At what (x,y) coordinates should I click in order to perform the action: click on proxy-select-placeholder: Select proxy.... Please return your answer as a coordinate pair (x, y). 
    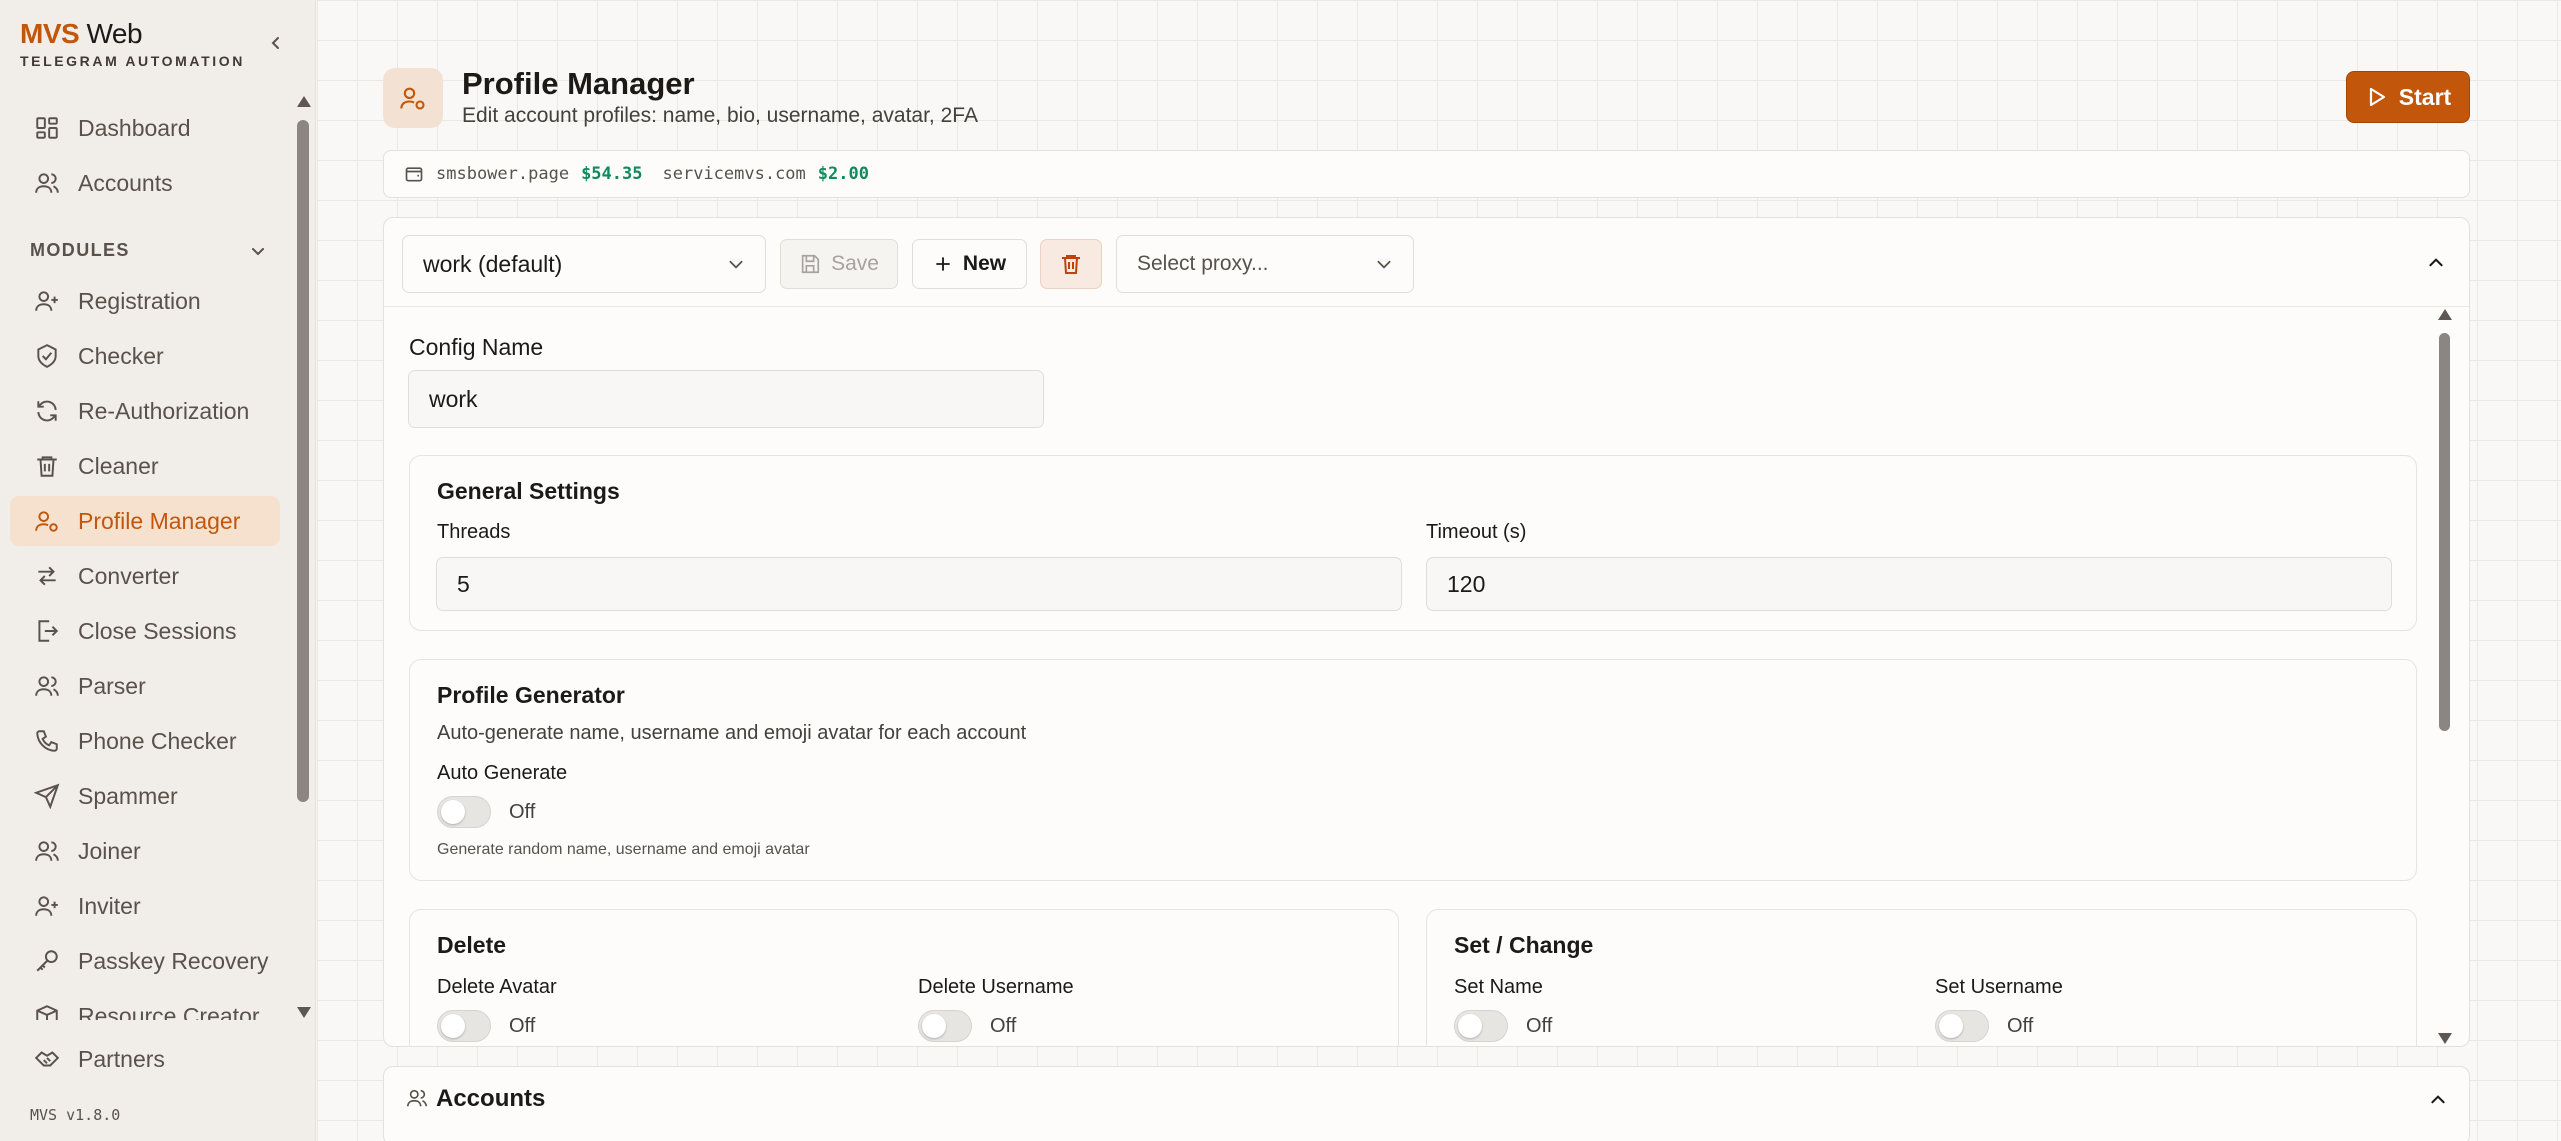
    Looking at the image, I should click on (1203, 263).